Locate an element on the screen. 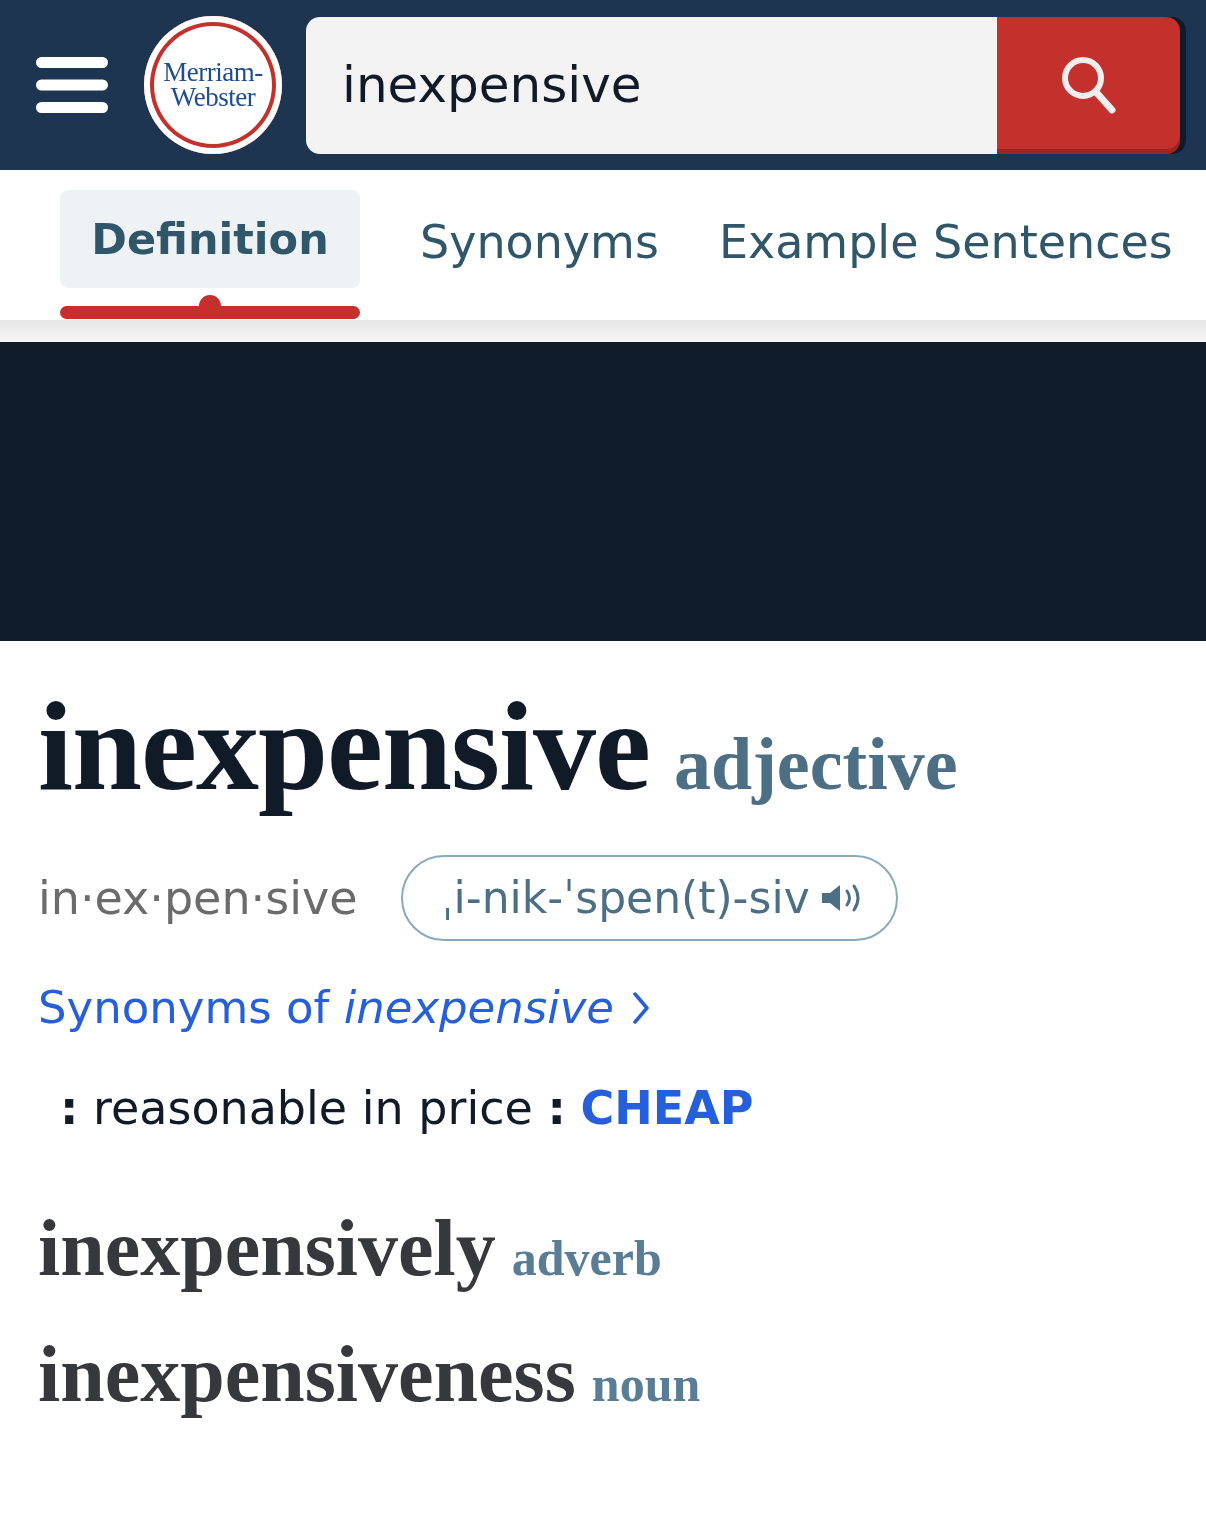 This screenshot has width=1206, height=1540. logo-text: Merriam- Webster is located at coordinates (213, 85).